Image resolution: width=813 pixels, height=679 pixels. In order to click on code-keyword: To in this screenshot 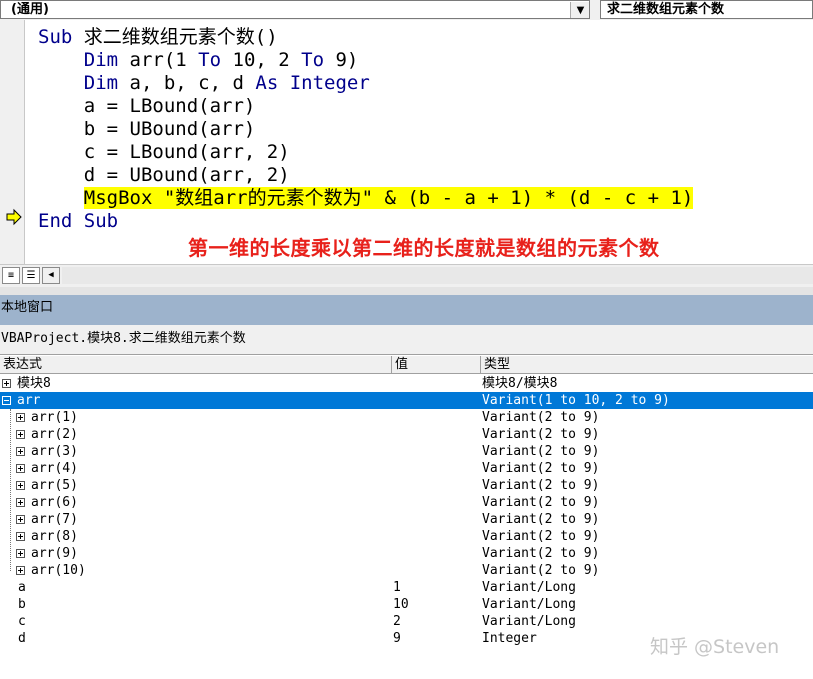, I will do `click(313, 60)`.